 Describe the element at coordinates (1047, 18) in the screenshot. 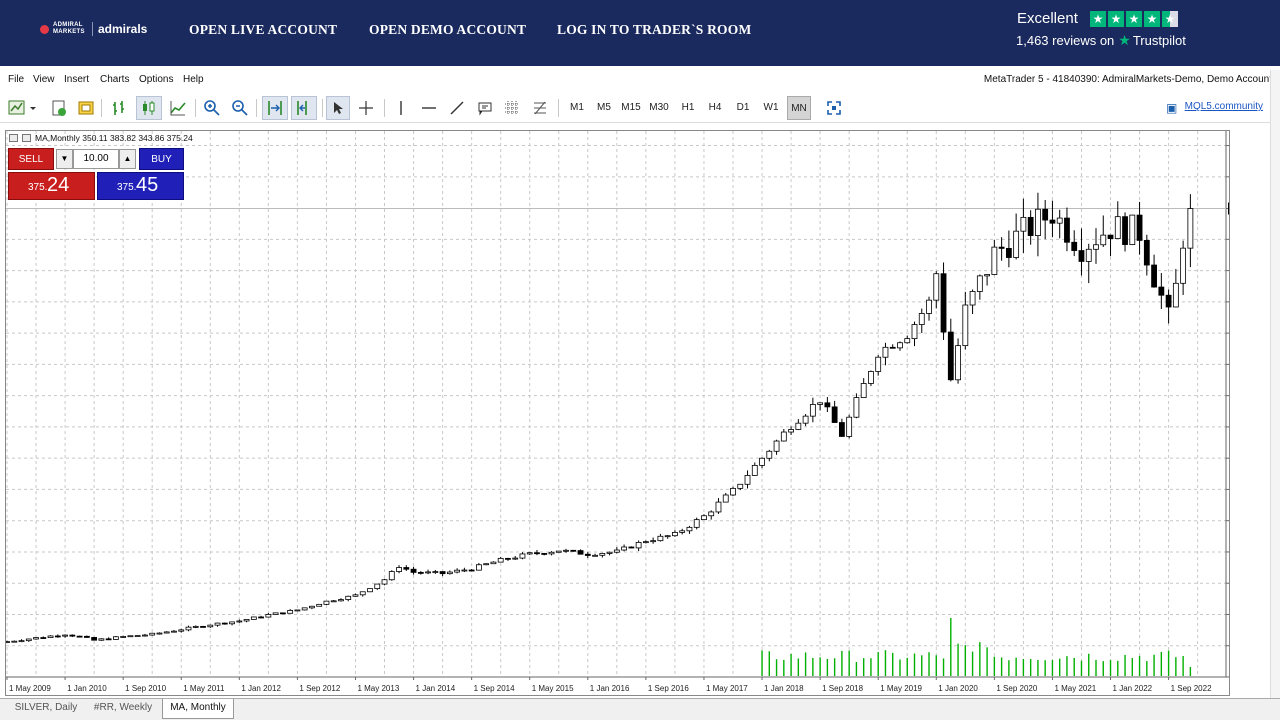

I see `trustpilot-rating: Excellent` at that location.